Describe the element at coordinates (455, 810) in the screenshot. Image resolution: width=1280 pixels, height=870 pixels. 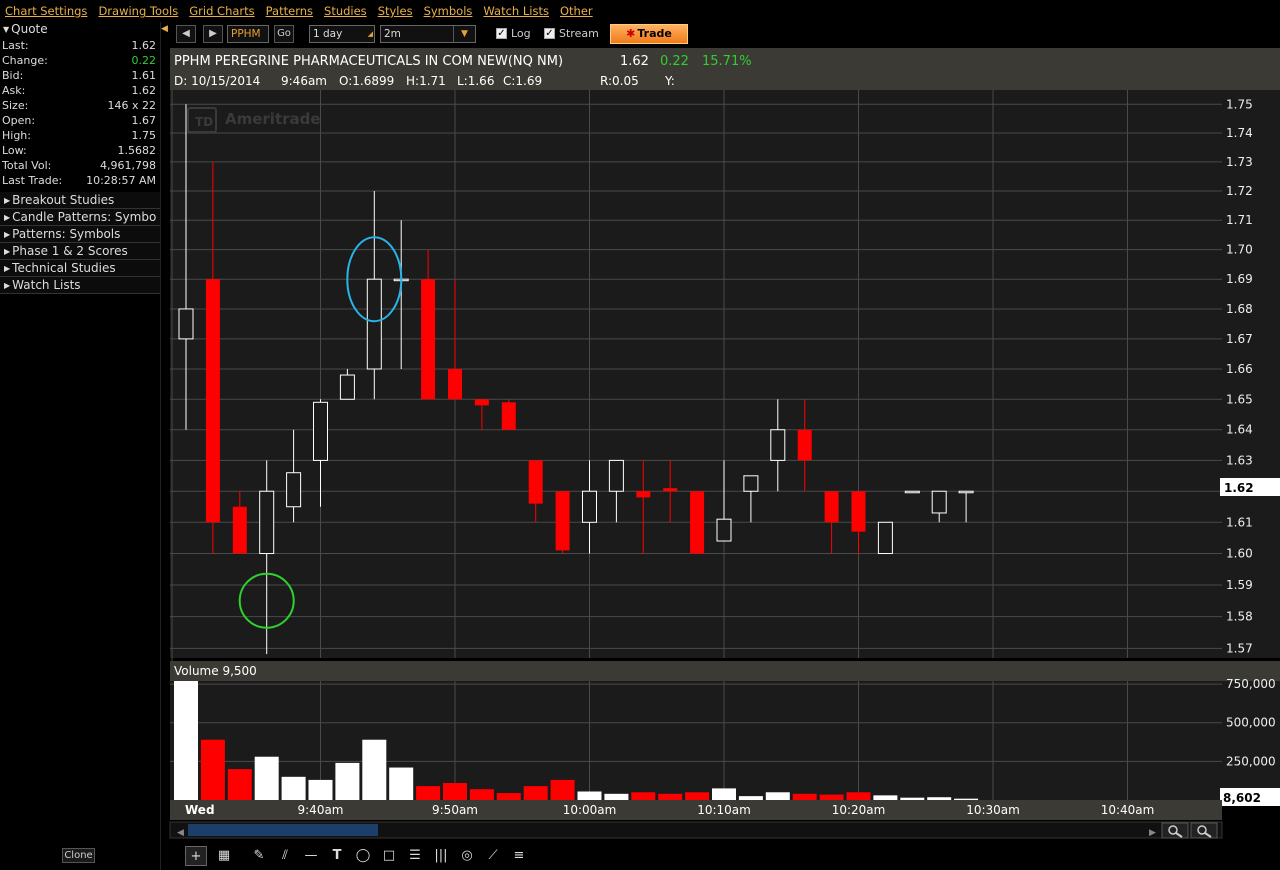
I see `time-tick-label: 9:50am` at that location.